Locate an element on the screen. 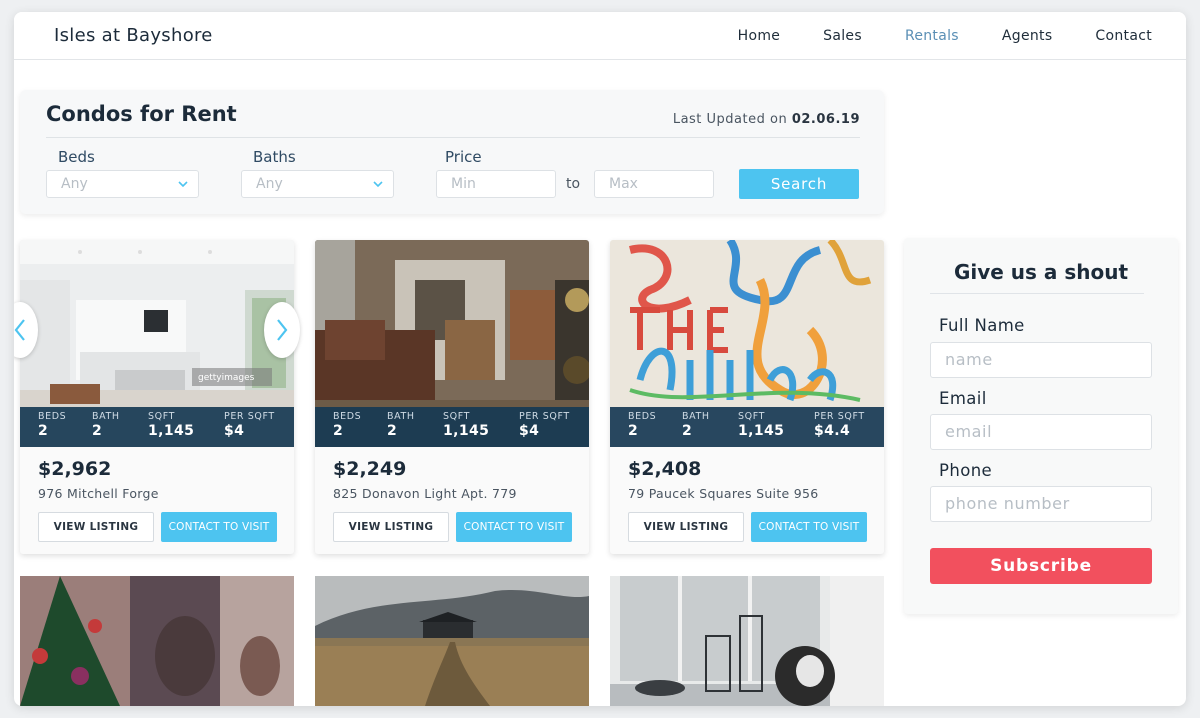  main-nav: Home Sales Rentals Agents Contact is located at coordinates (923, 36).